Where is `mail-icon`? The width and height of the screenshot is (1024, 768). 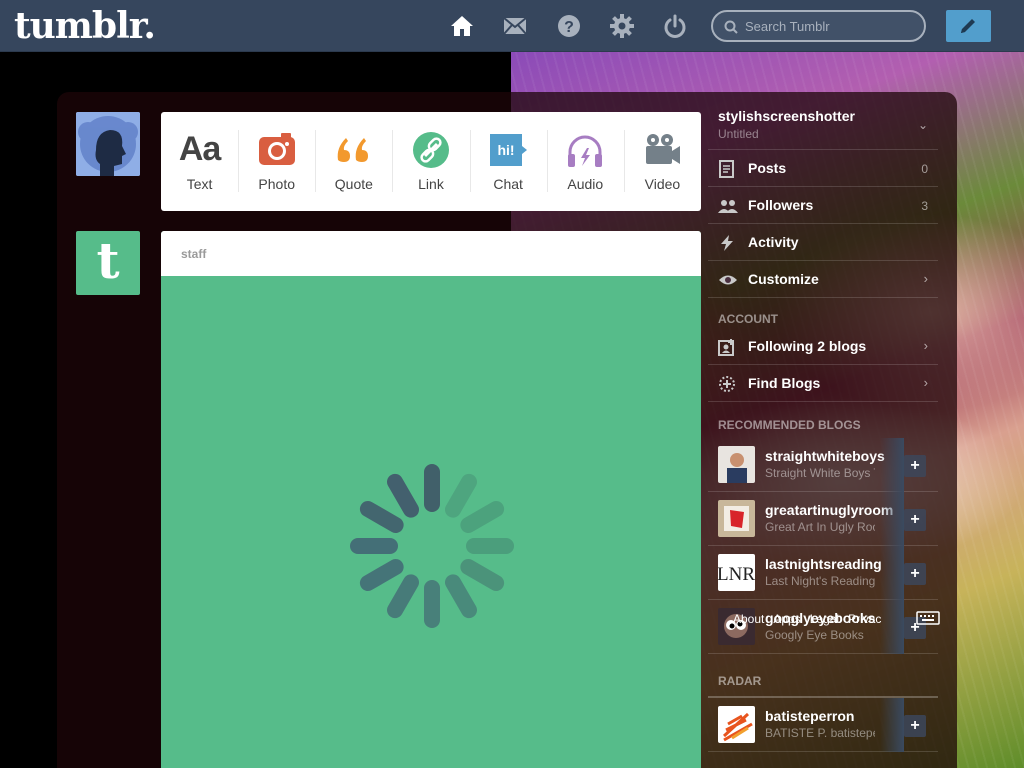
mail-icon is located at coordinates (515, 26).